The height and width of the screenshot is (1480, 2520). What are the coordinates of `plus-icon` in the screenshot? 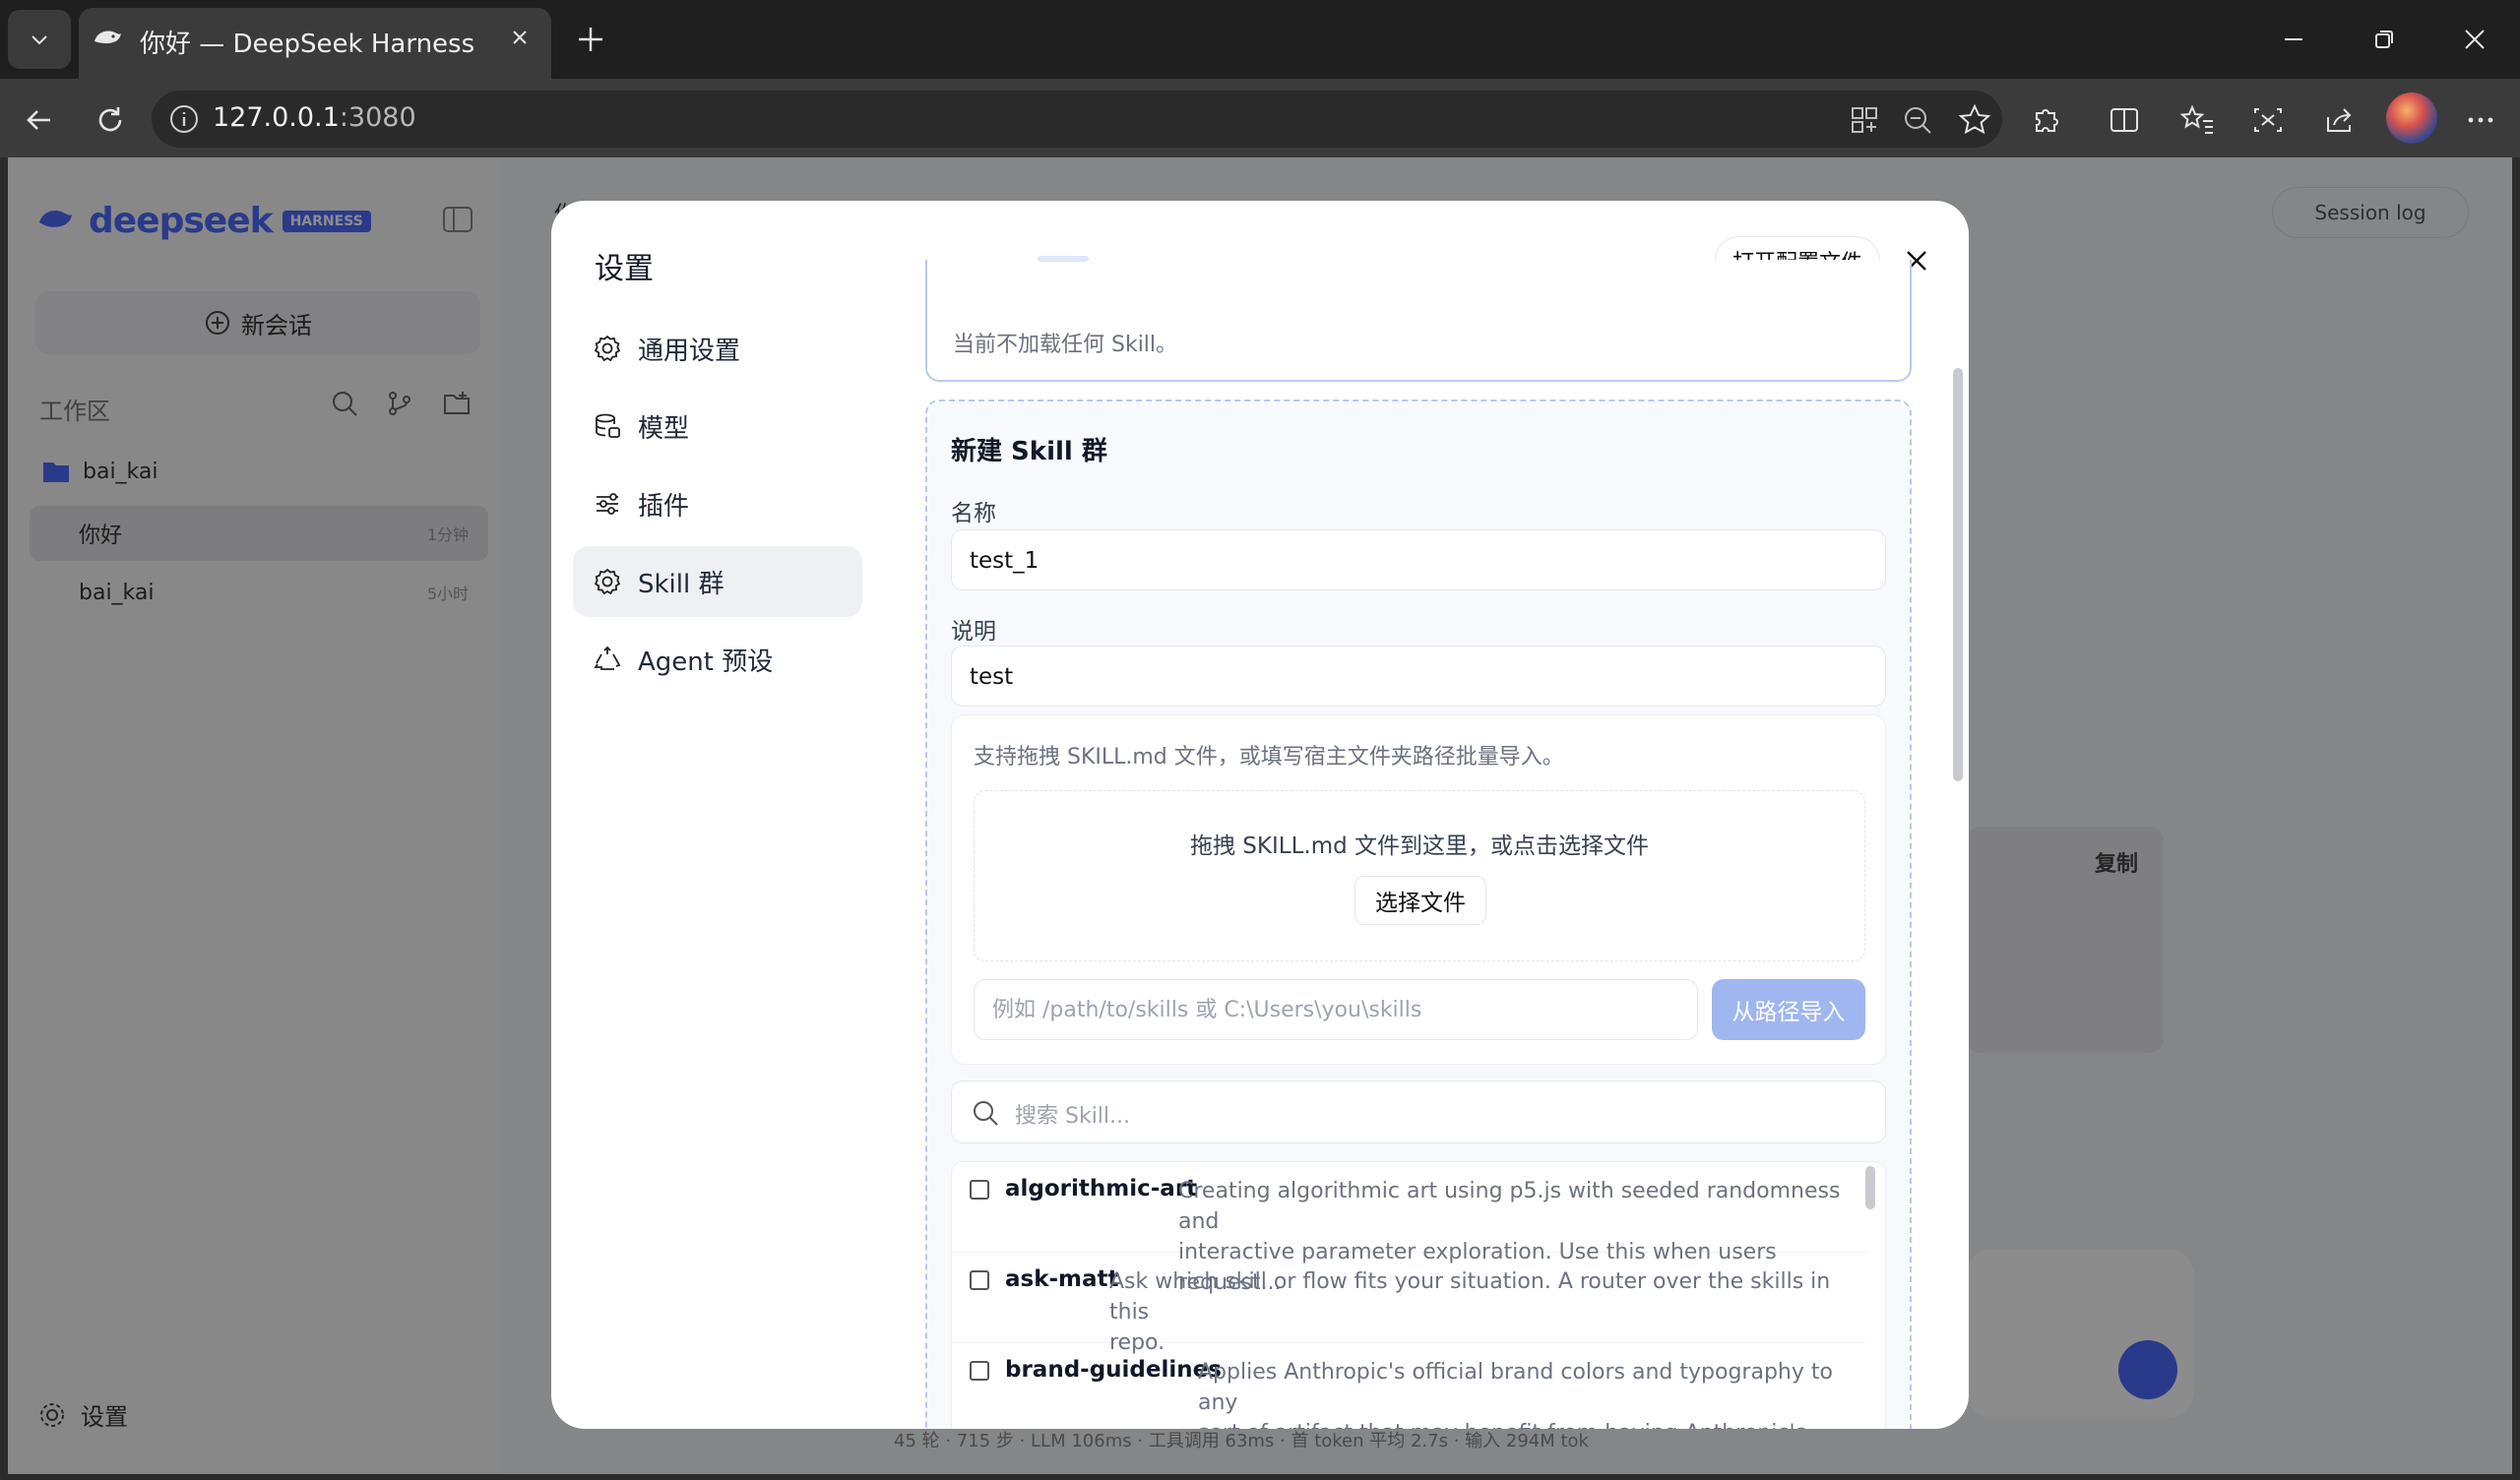 It's located at (590, 39).